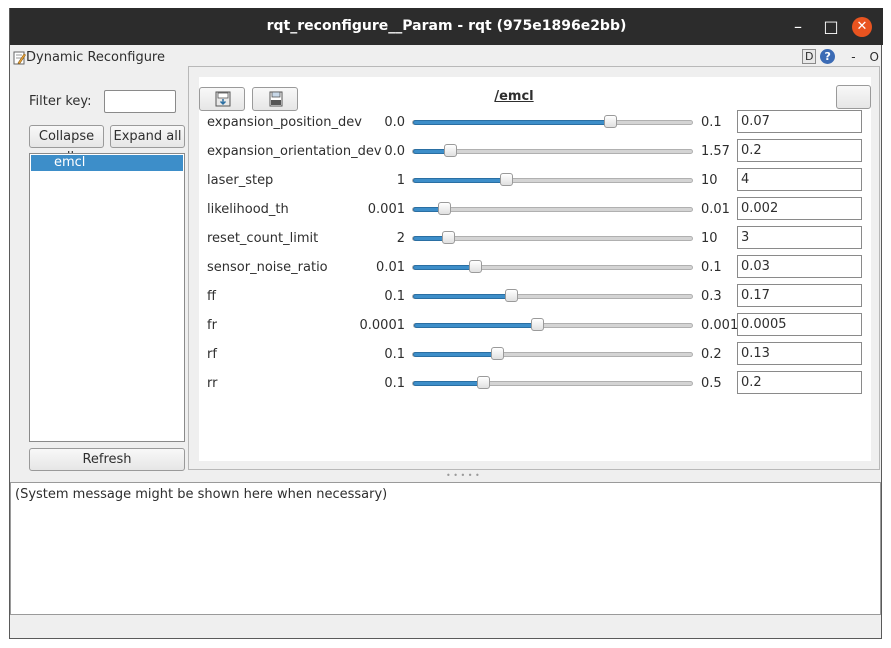 Image resolution: width=891 pixels, height=648 pixels. Describe the element at coordinates (463, 475) in the screenshot. I see `horizontal-splitter-handle: • • • • •` at that location.